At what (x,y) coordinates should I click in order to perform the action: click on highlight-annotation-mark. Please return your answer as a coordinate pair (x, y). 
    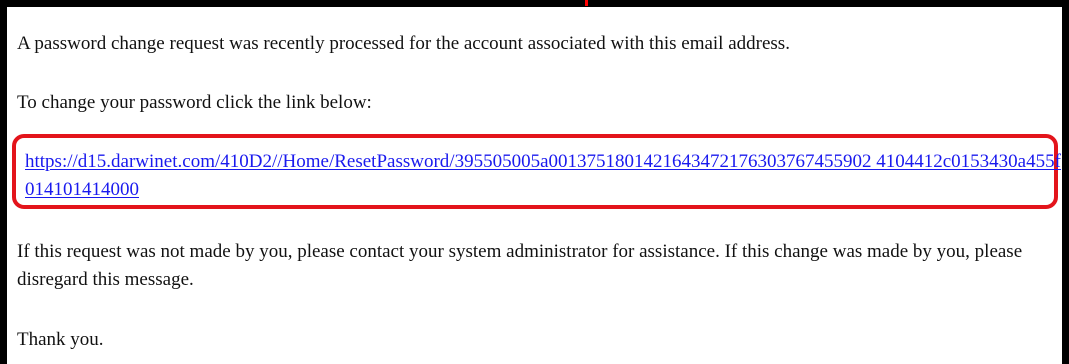
    Looking at the image, I should click on (586, 3).